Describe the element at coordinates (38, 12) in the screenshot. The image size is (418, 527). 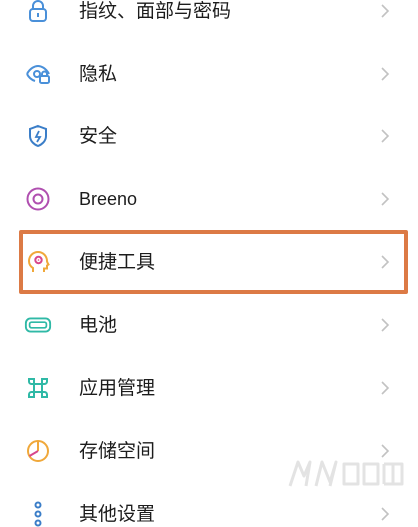
I see `lock-icon` at that location.